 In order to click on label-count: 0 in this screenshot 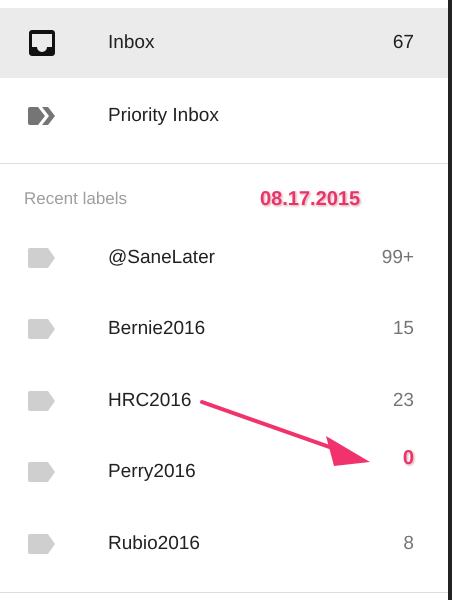, I will do `click(408, 459)`.